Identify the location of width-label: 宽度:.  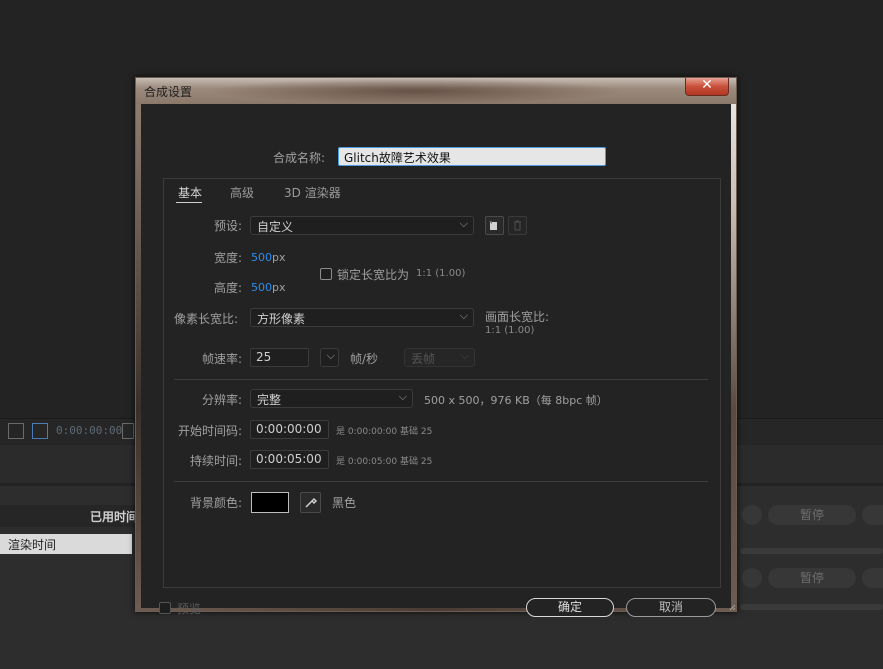
(228, 258).